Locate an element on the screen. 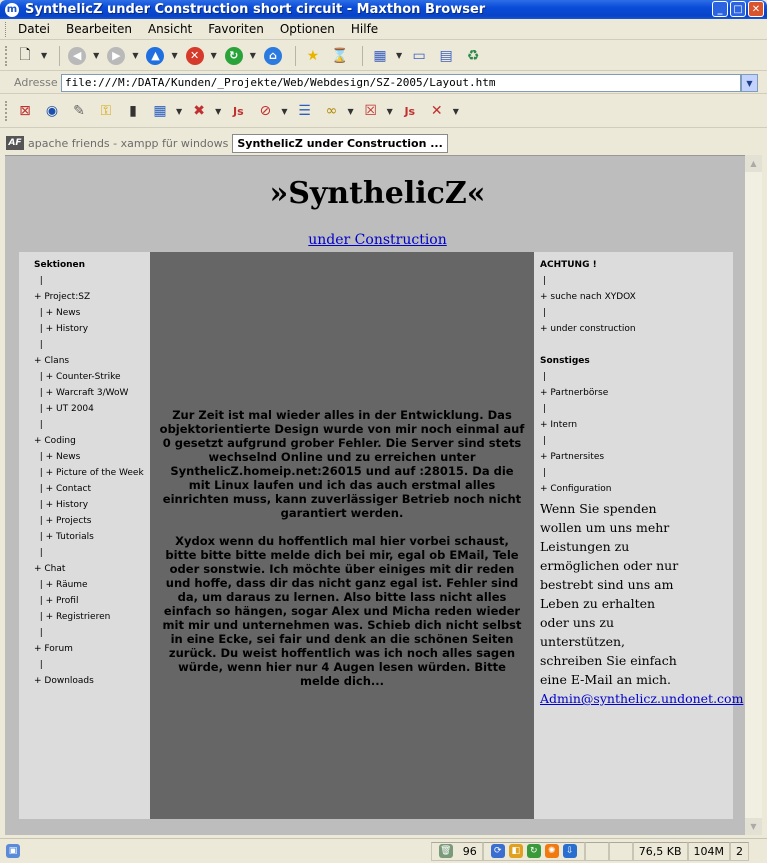 Image resolution: width=767 pixels, height=863 pixels. calendar-icon: ▦ is located at coordinates (160, 111).